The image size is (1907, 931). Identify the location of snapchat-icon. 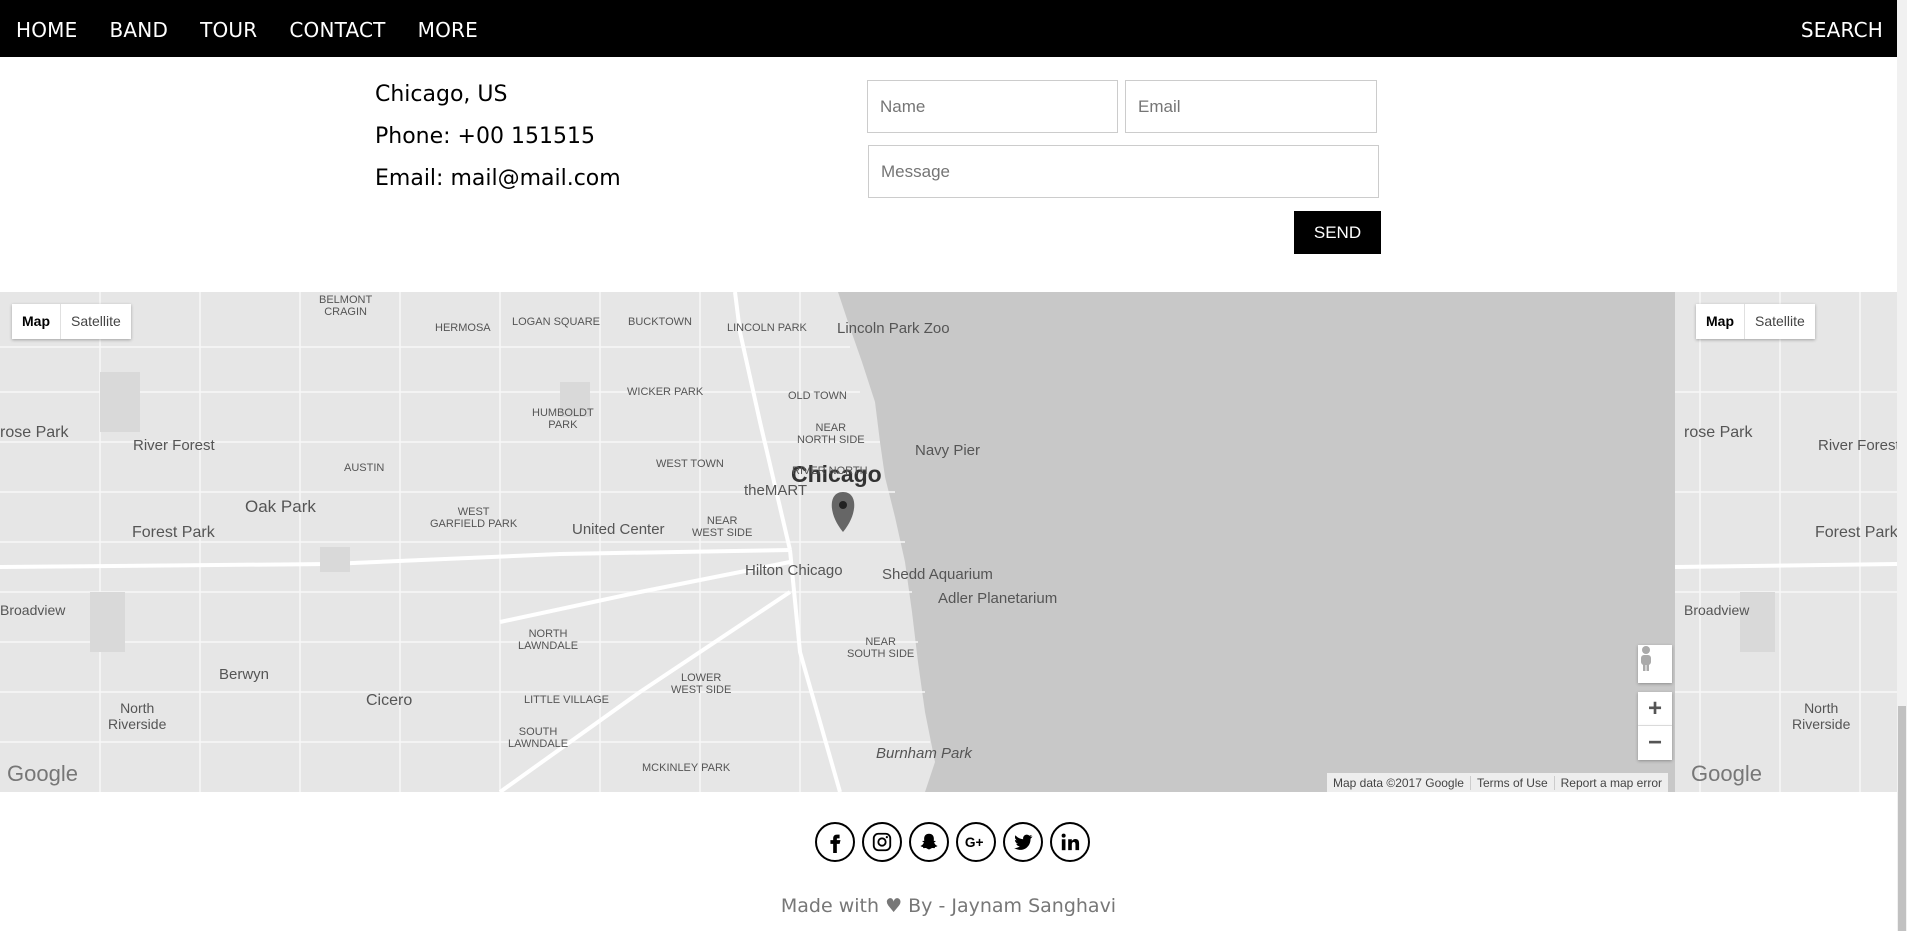
(929, 842).